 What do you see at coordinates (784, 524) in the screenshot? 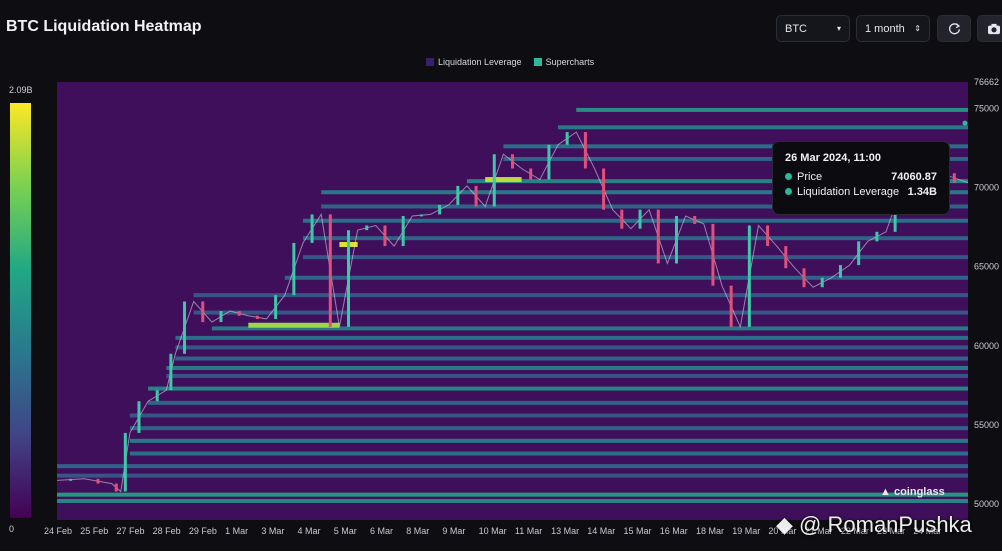
I see `binance-icon: ◆` at bounding box center [784, 524].